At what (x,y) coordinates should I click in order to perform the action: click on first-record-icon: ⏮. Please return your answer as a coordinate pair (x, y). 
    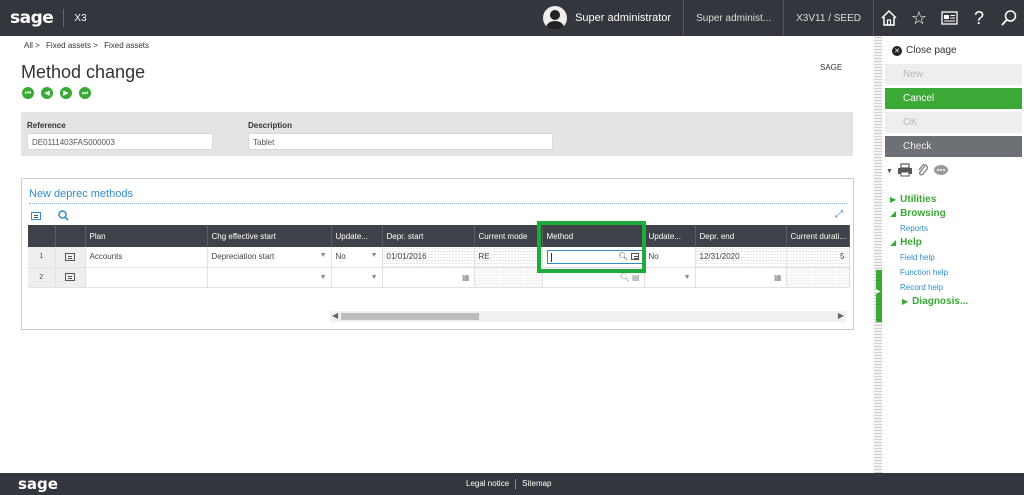
    Looking at the image, I should click on (28, 93).